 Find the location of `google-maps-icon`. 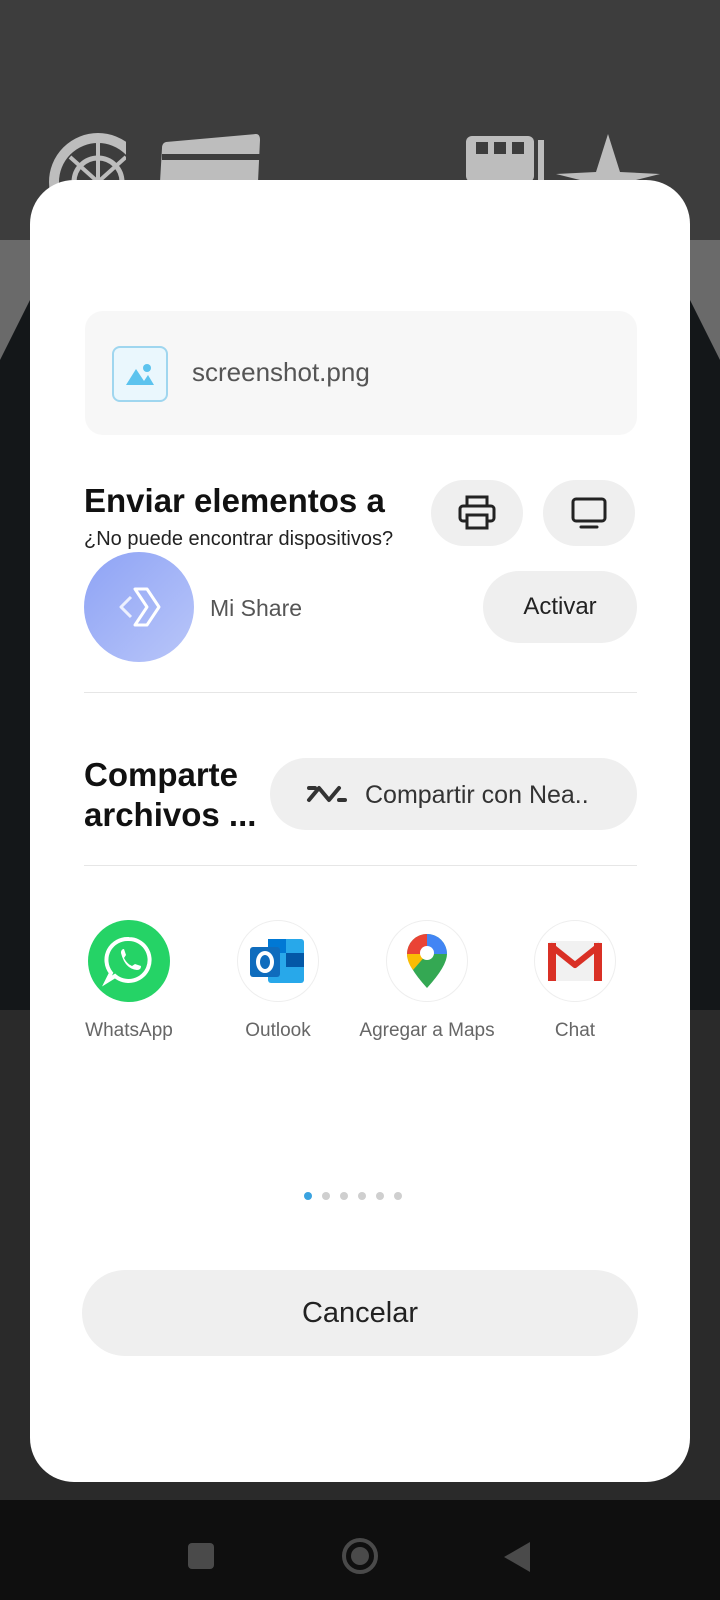

google-maps-icon is located at coordinates (427, 961).